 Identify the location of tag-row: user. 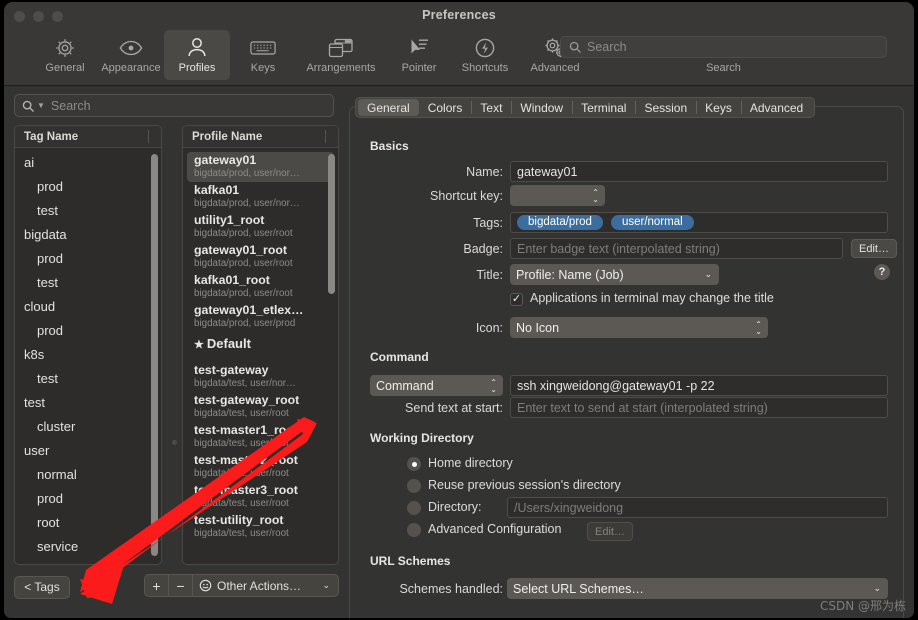
(88, 450).